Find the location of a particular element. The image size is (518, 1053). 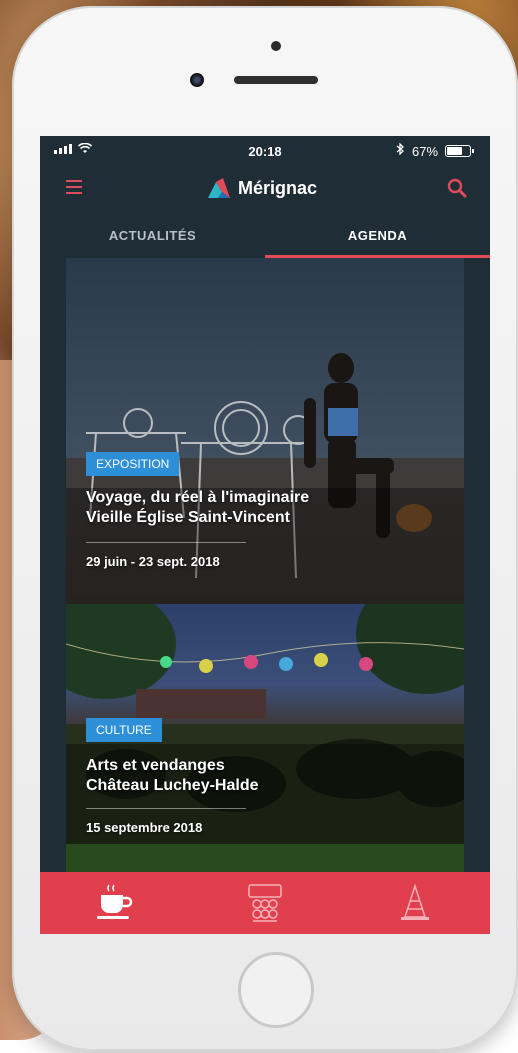

sensor-dot is located at coordinates (276, 46).